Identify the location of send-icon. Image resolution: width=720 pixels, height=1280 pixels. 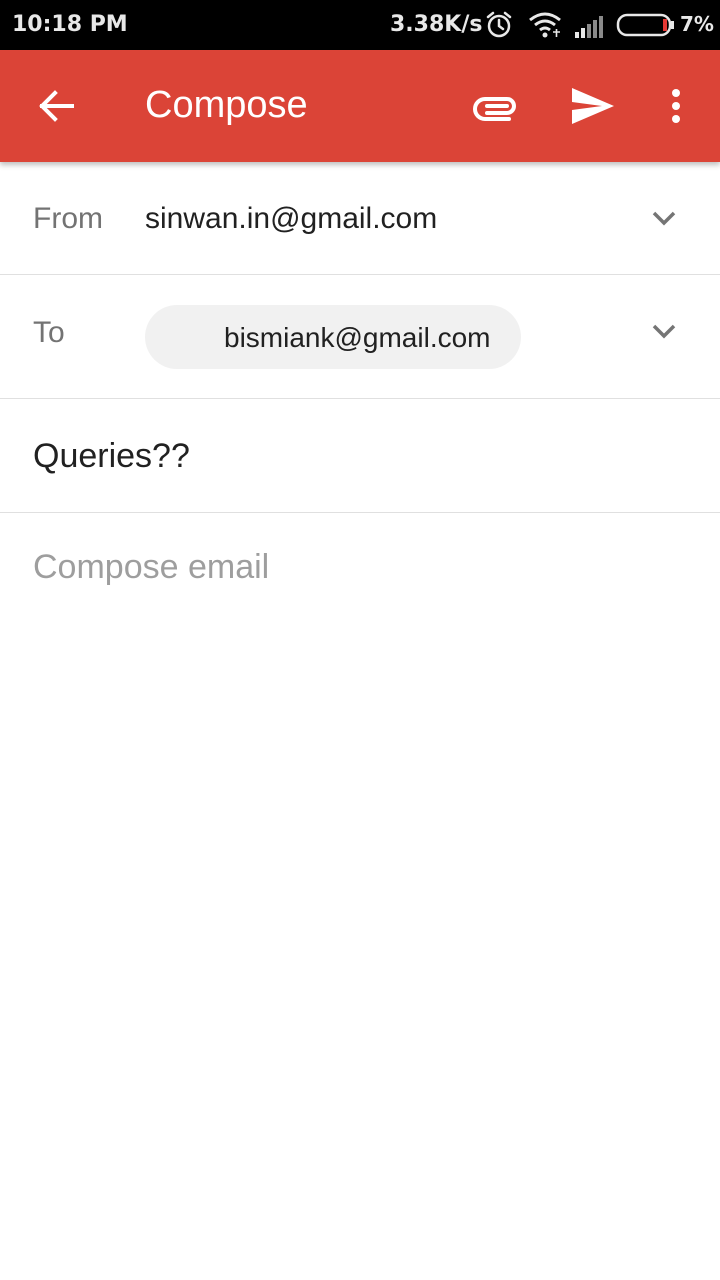
(593, 106).